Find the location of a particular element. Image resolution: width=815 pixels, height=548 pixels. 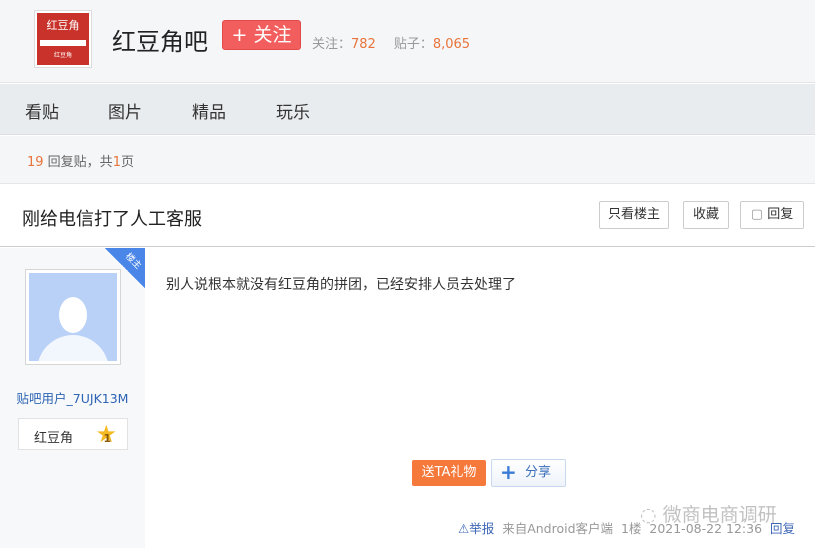

page-info: 19 回复贴，共1页 is located at coordinates (407, 160).